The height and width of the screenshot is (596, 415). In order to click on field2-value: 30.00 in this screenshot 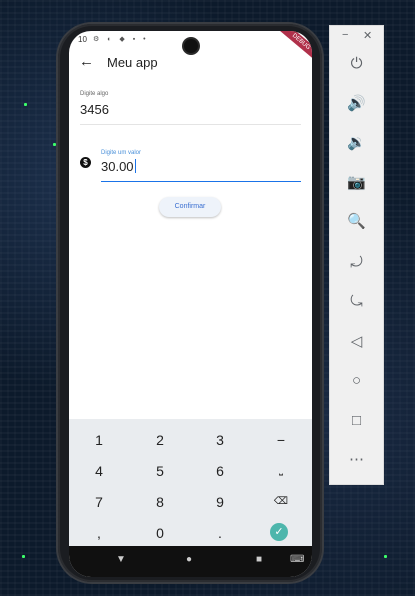, I will do `click(117, 166)`.